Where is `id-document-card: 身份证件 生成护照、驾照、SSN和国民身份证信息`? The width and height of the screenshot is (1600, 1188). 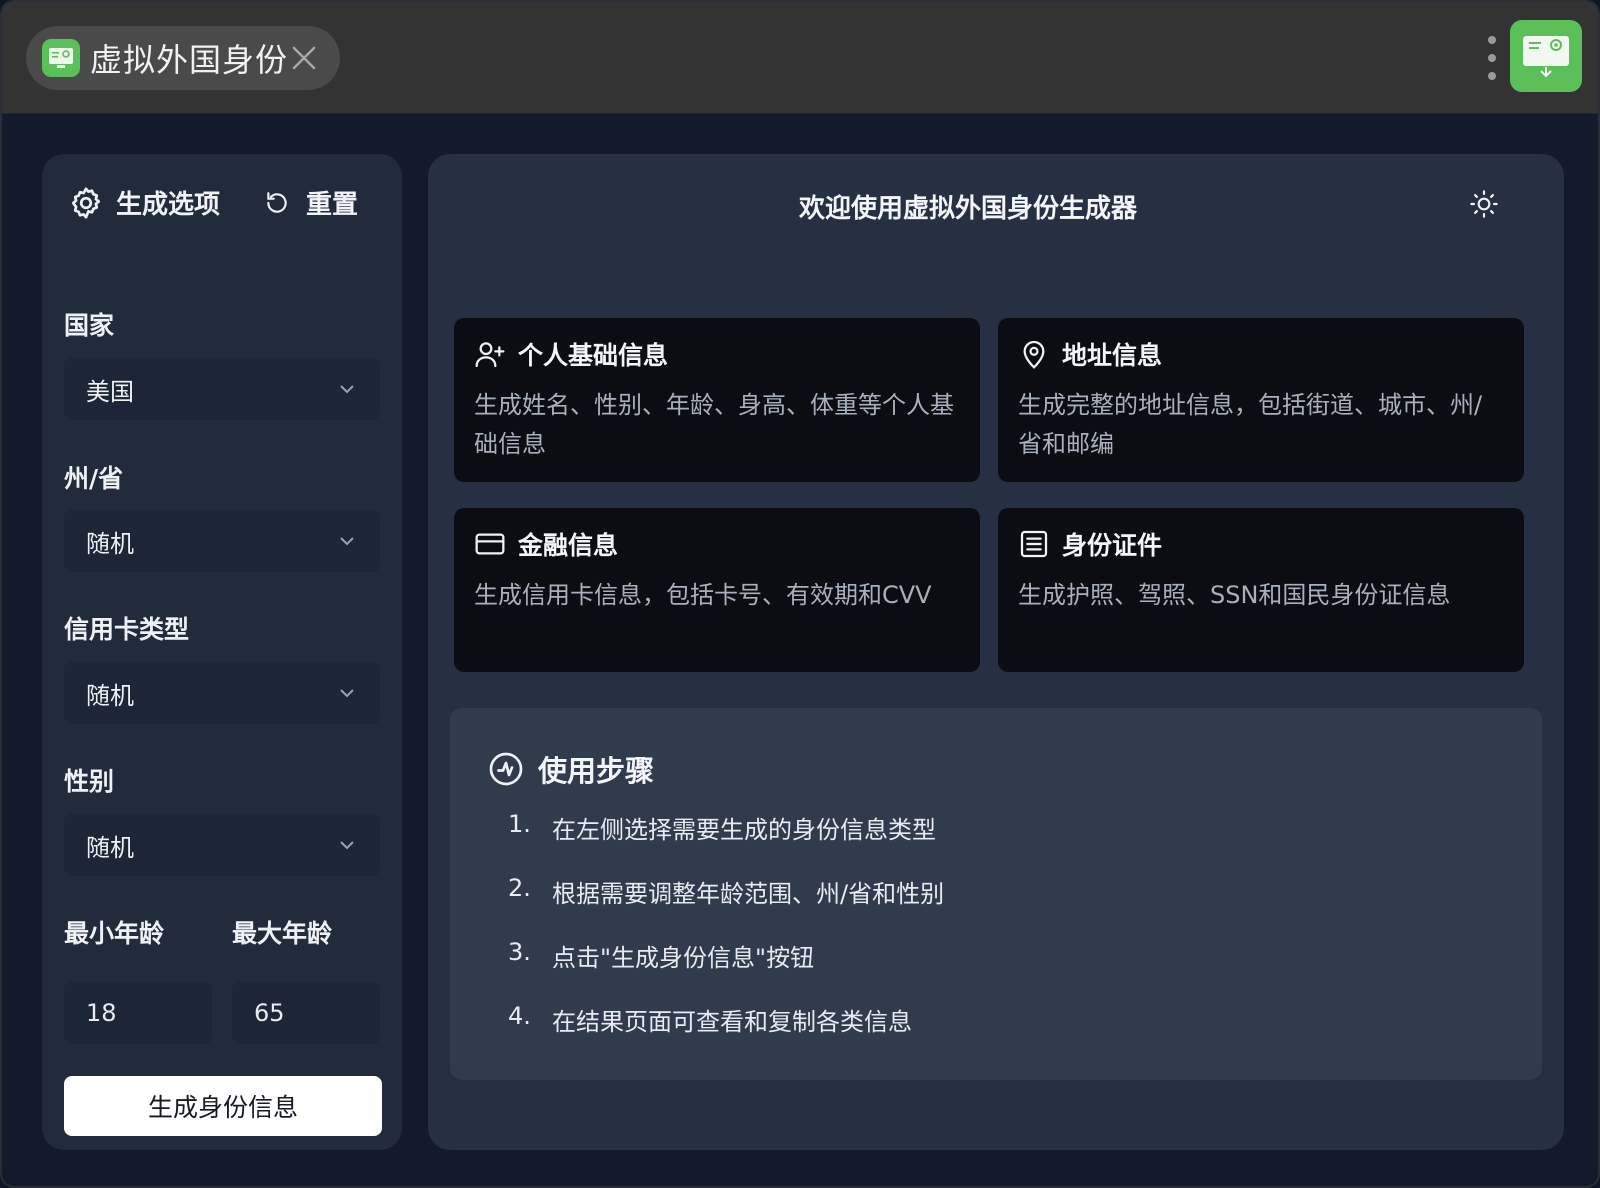 id-document-card: 身份证件 生成护照、驾照、SSN和国民身份证信息 is located at coordinates (1261, 590).